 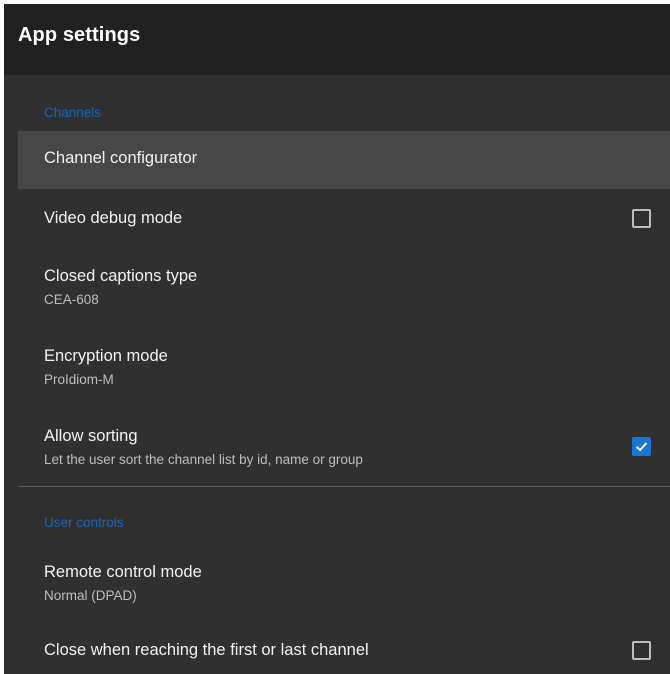 I want to click on category-header-user-controls: User controls, so click(x=84, y=522).